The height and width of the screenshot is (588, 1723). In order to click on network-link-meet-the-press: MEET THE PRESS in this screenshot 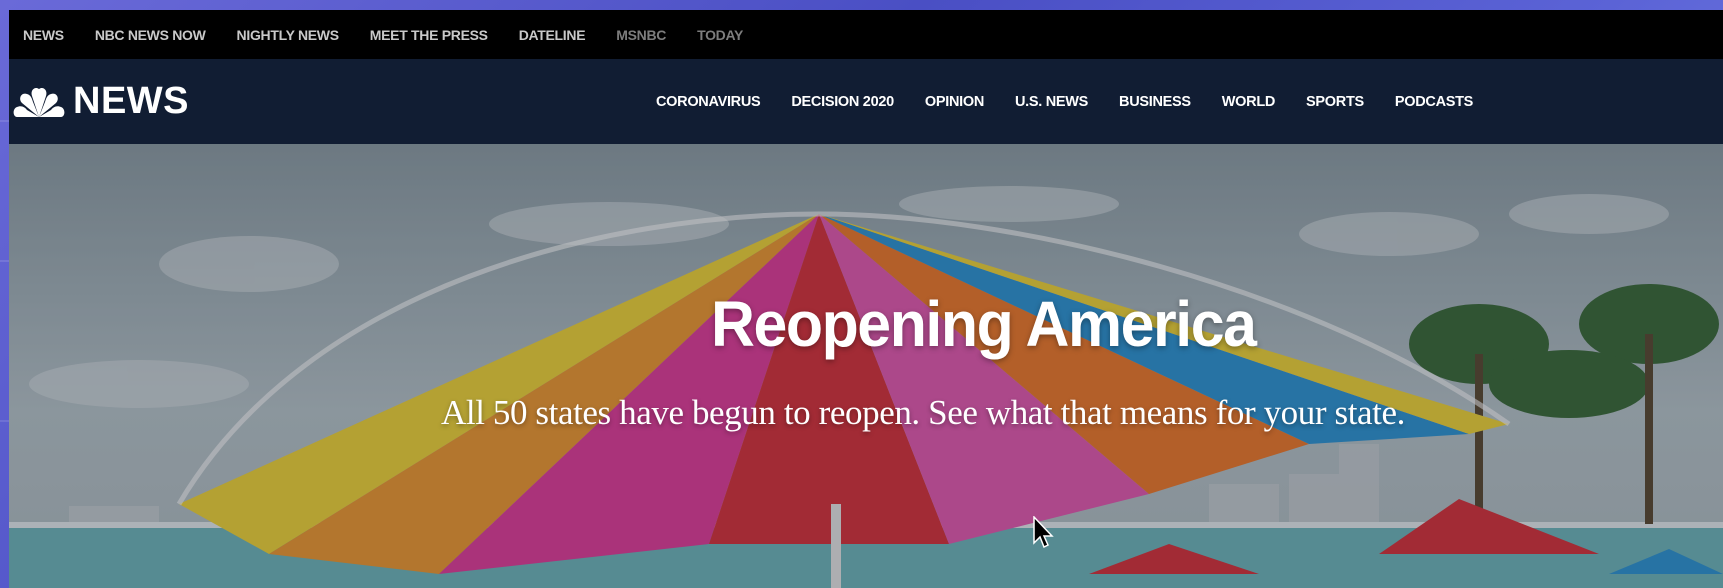, I will do `click(429, 35)`.